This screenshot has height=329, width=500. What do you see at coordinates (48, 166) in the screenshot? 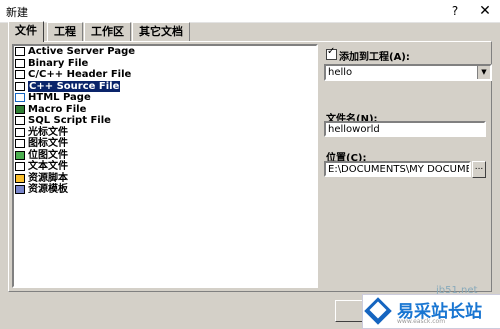
I see `file-type-label: 文本文件` at bounding box center [48, 166].